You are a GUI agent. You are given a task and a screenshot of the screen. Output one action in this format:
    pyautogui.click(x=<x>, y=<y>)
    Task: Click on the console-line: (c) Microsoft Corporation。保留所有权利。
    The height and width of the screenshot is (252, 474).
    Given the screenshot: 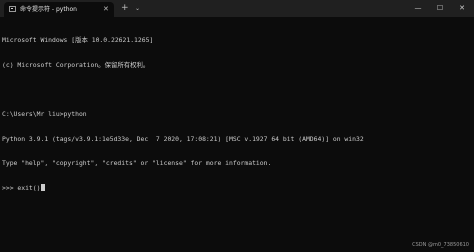 What is the action you would take?
    pyautogui.click(x=76, y=65)
    